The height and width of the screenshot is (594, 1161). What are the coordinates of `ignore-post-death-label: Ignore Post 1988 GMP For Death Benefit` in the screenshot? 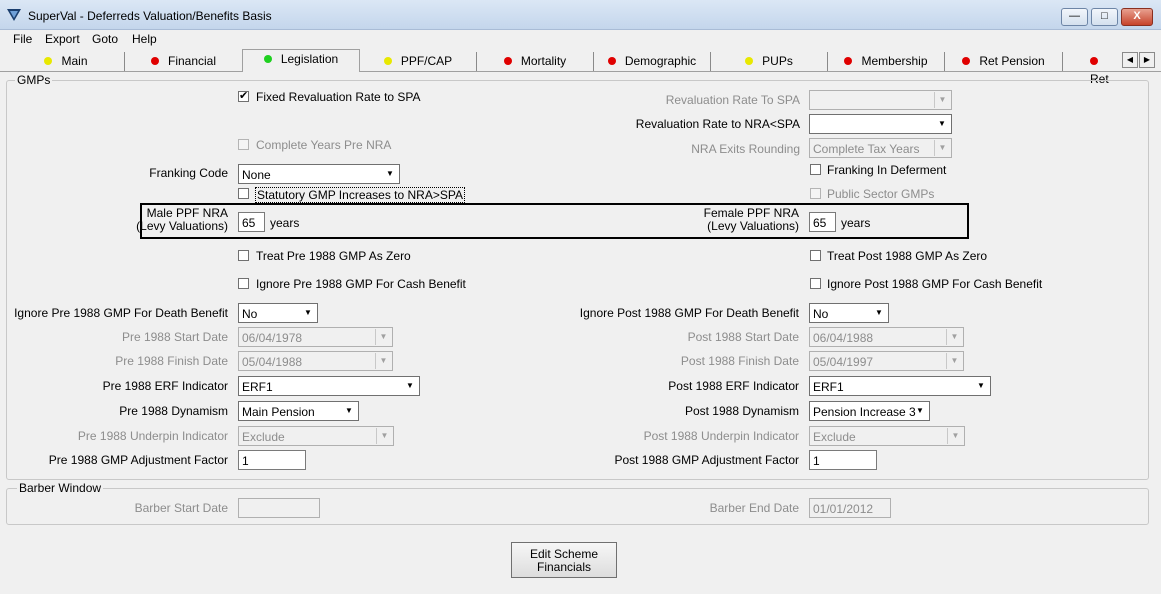 It's located at (689, 313).